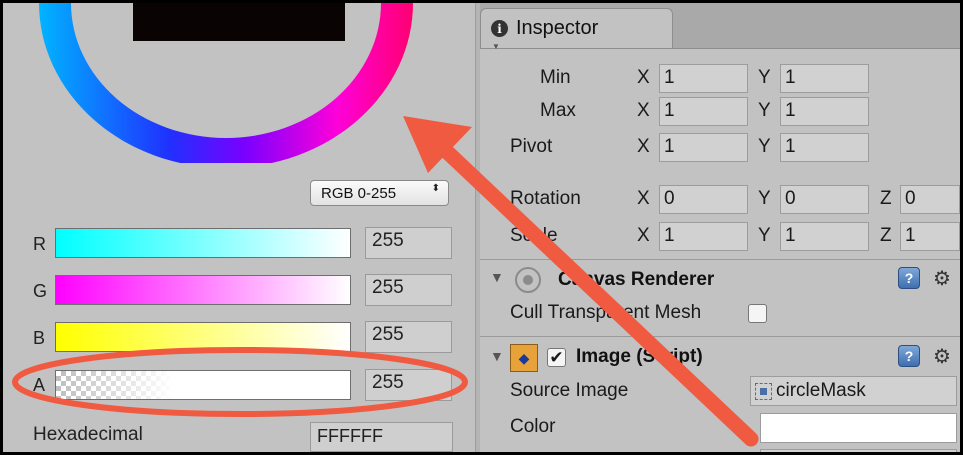  Describe the element at coordinates (359, 193) in the screenshot. I see `color-mode-label: RGB 0-255` at that location.